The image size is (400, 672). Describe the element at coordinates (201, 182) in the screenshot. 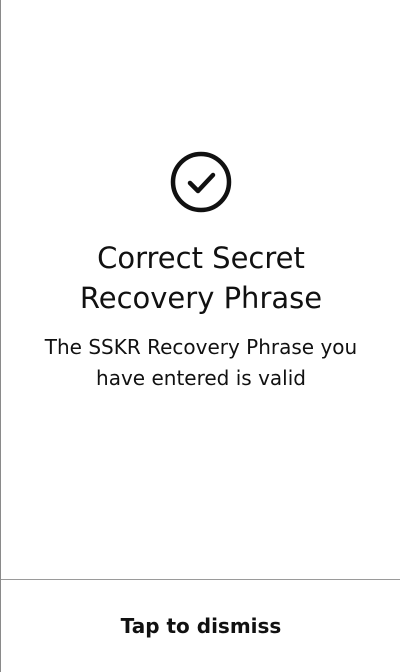

I see `check-circle-icon` at that location.